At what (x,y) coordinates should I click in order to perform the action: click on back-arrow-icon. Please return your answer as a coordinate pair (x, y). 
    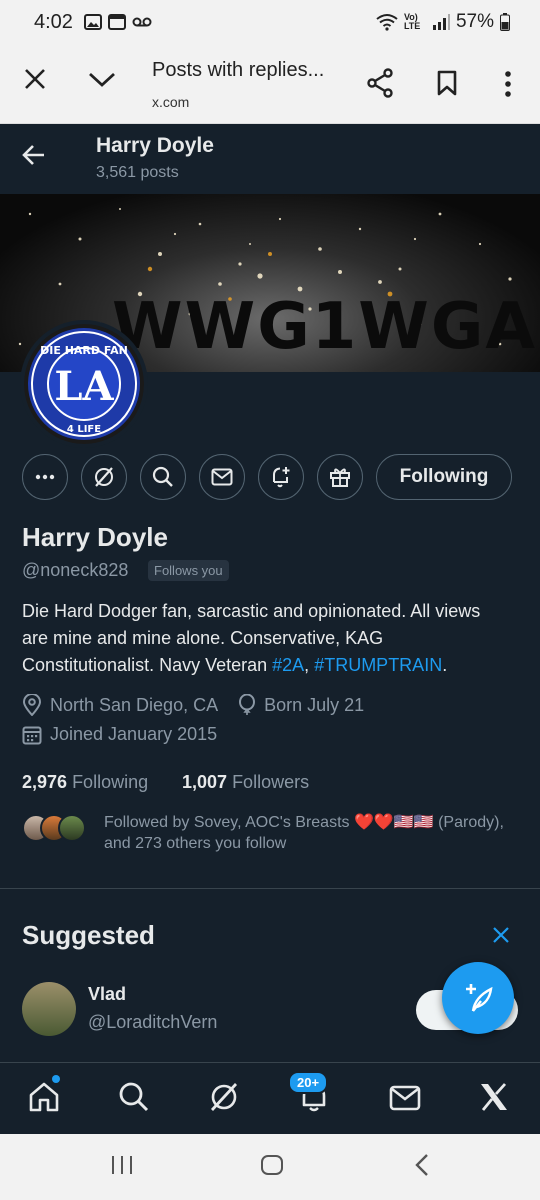
    Looking at the image, I should click on (34, 155).